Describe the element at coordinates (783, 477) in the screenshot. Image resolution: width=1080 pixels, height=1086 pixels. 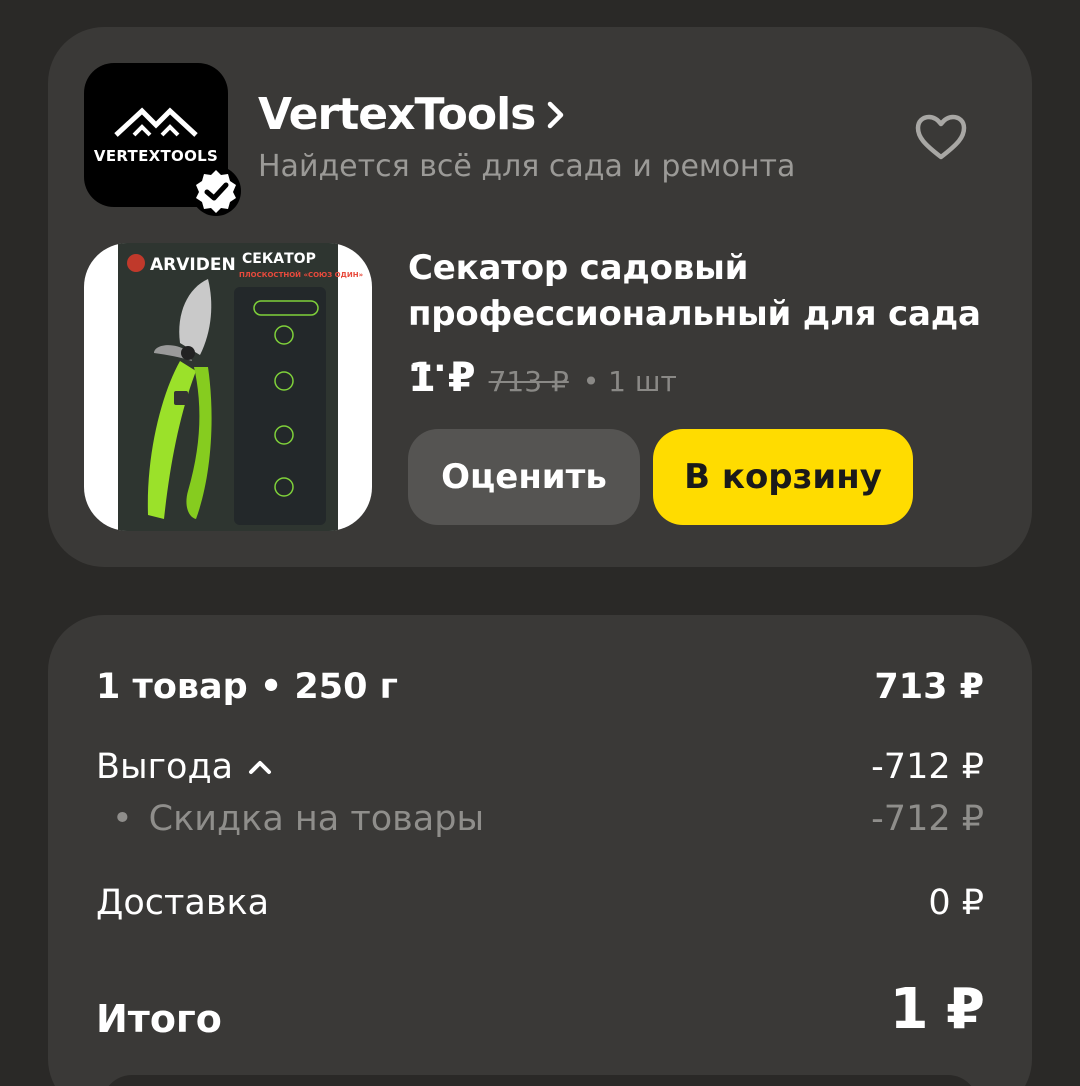
I see `add-to-cart-button: В корзину` at that location.